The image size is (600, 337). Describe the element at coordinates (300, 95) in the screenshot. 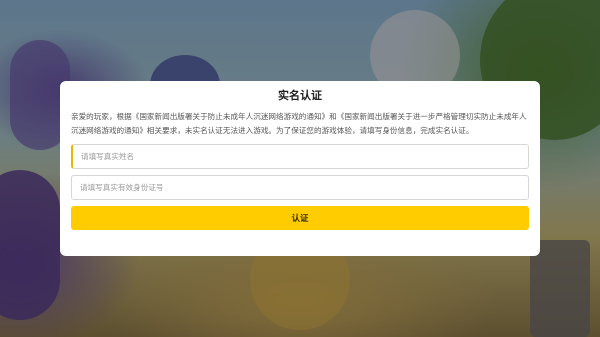

I see `dialog-title: 实名认证` at that location.